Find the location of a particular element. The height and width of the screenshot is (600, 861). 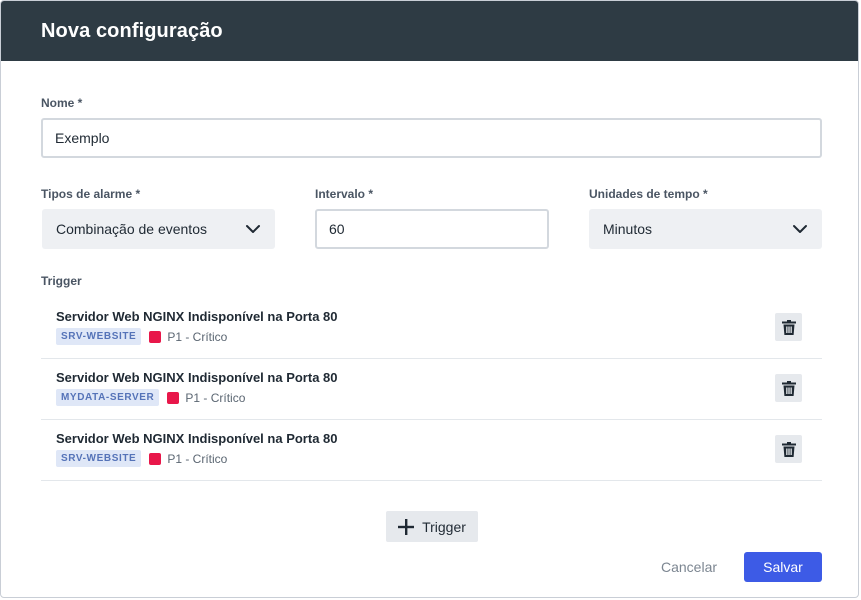

trigger-meta: MYDATA-SERVER P1 - Crítico is located at coordinates (150, 397).